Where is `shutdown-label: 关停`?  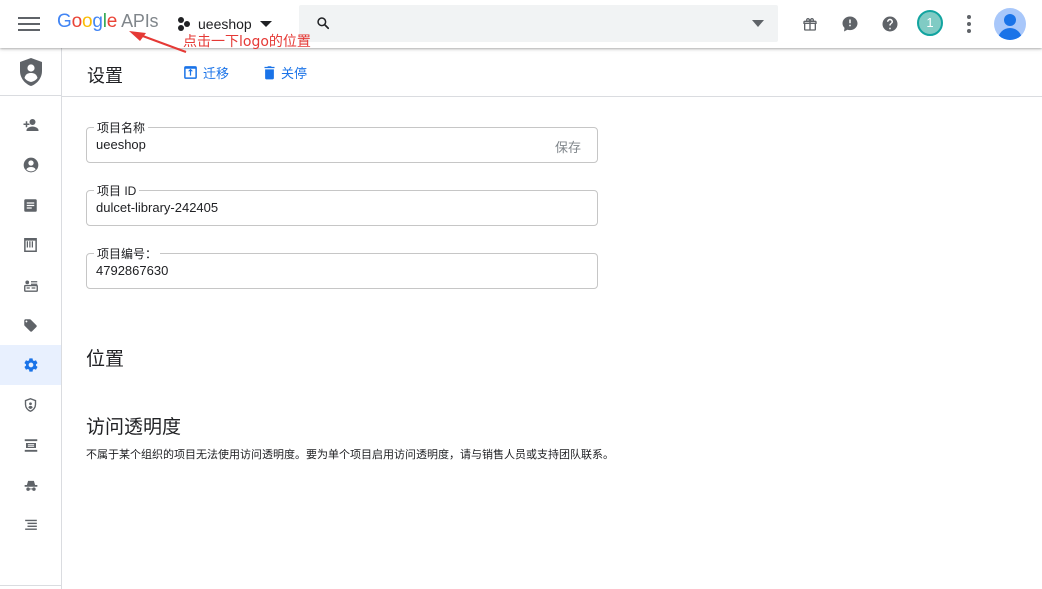 shutdown-label: 关停 is located at coordinates (294, 73).